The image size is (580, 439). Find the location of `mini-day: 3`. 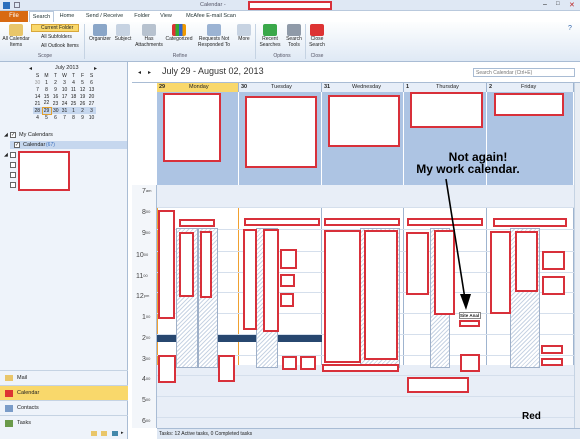

mini-day: 3 is located at coordinates (64, 82).